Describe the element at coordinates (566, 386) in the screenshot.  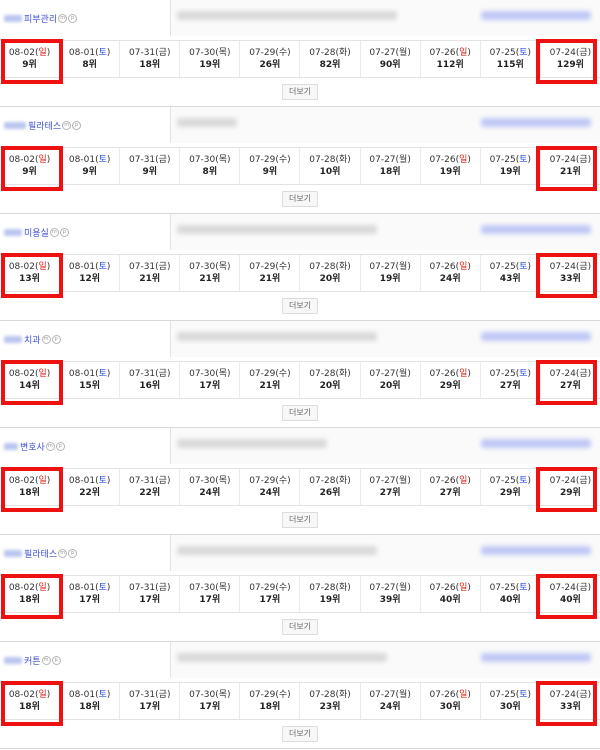
I see `rank-value: 27` at that location.